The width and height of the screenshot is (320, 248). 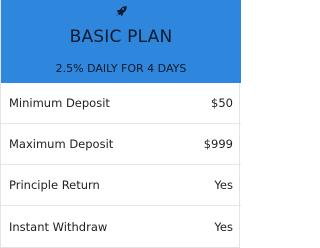 I want to click on feature-label: Principle Return, so click(x=54, y=185).